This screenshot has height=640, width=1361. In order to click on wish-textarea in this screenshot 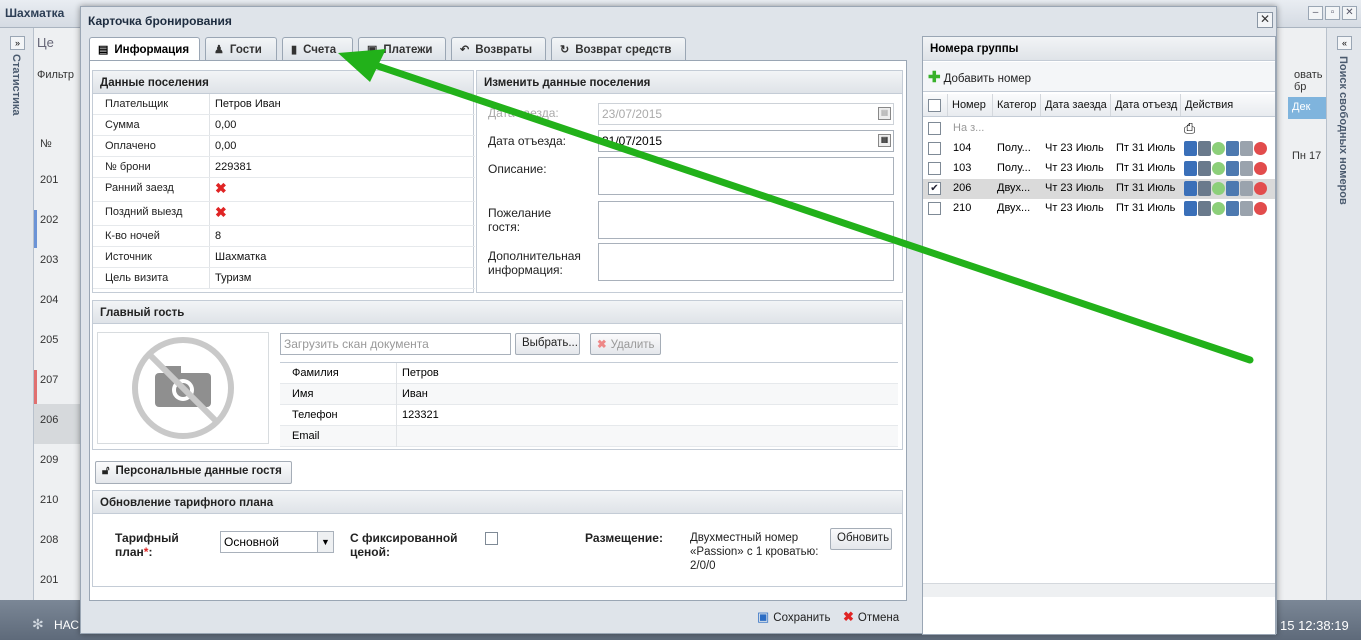, I will do `click(746, 220)`.